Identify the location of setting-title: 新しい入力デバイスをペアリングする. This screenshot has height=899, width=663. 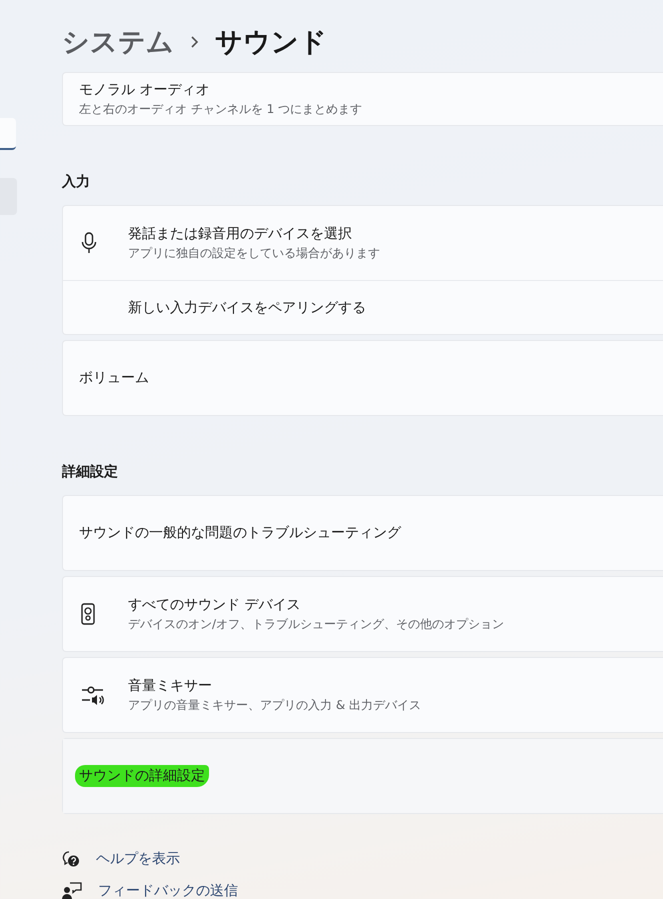
(247, 307).